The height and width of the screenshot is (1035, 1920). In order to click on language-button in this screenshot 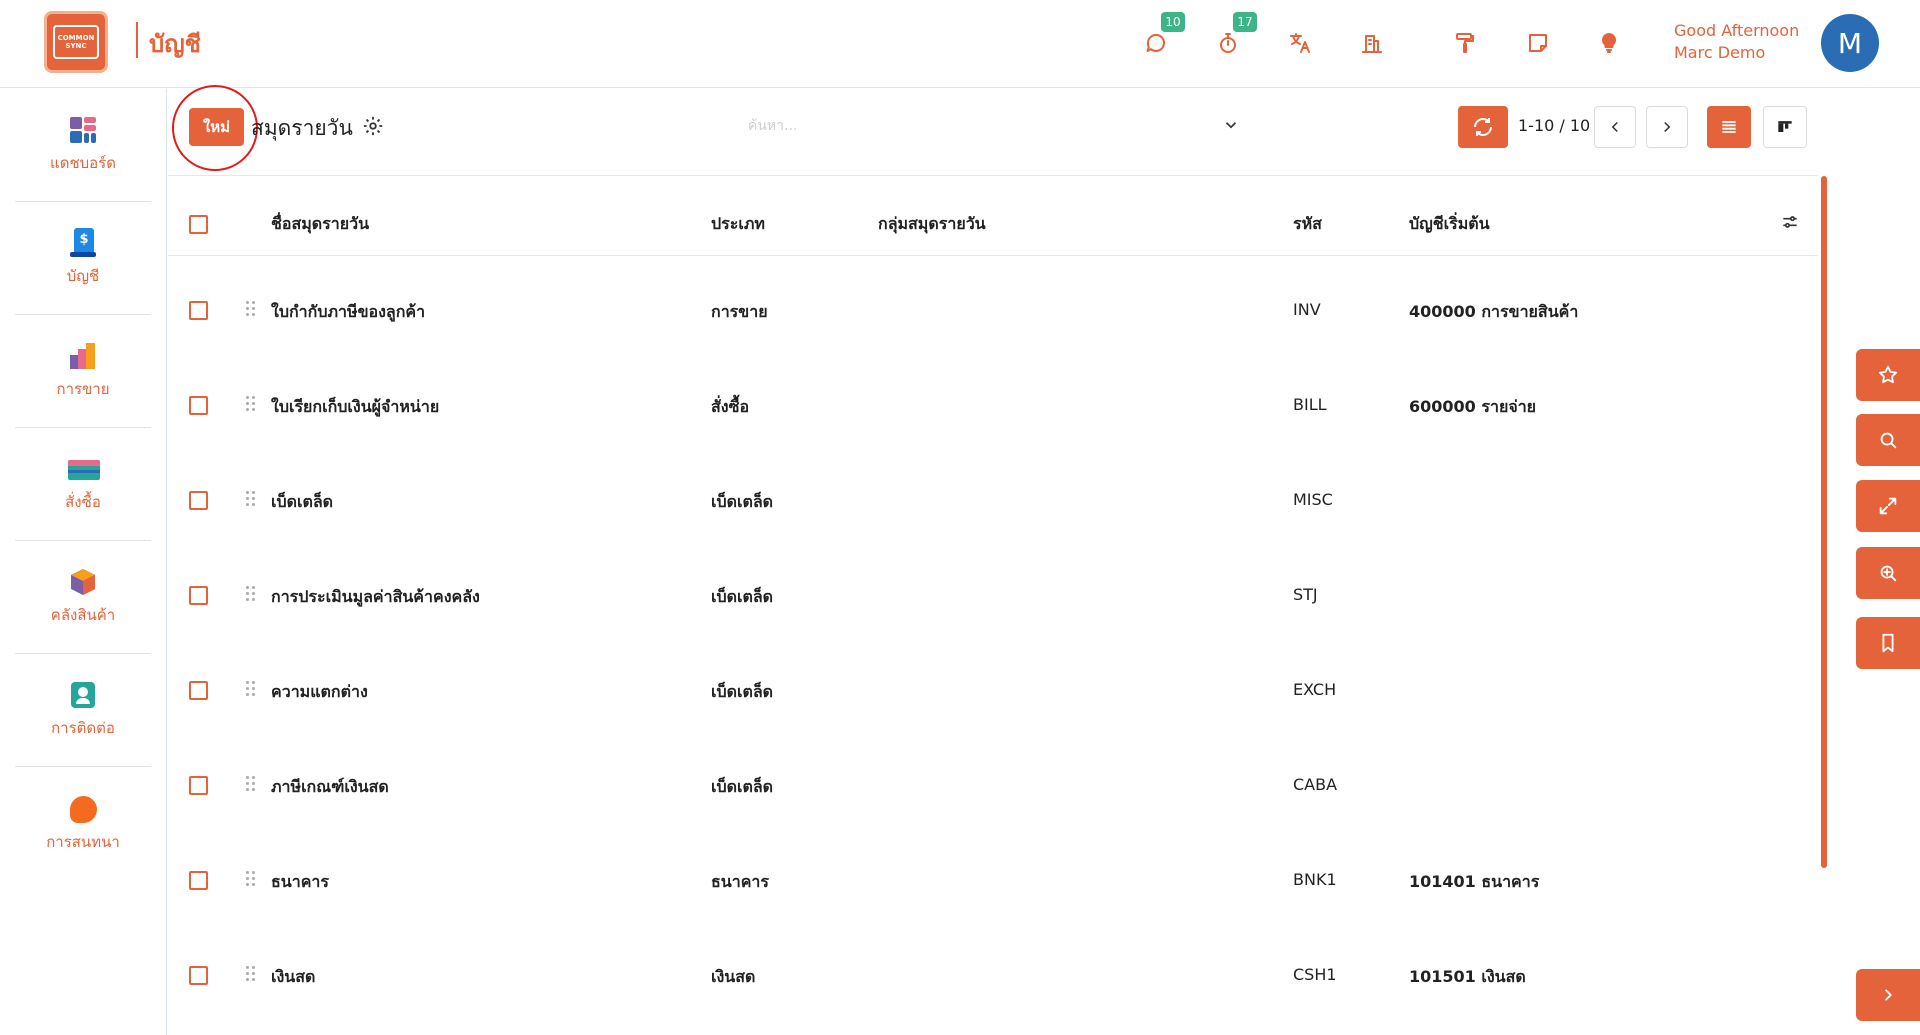, I will do `click(1300, 43)`.